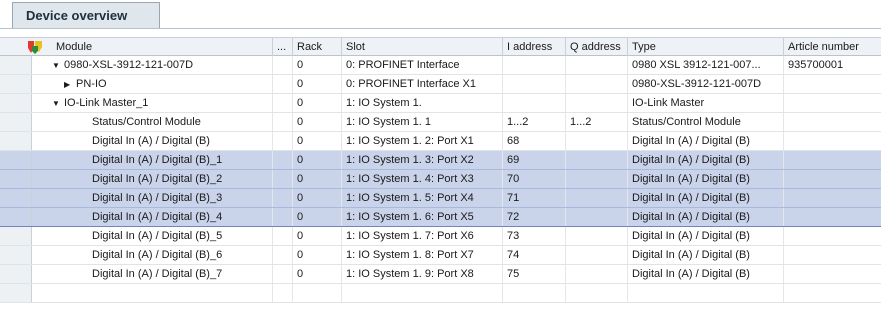 The height and width of the screenshot is (310, 881). I want to click on cell-module: Digital In (A) / Digital (B)_6, so click(156, 255).